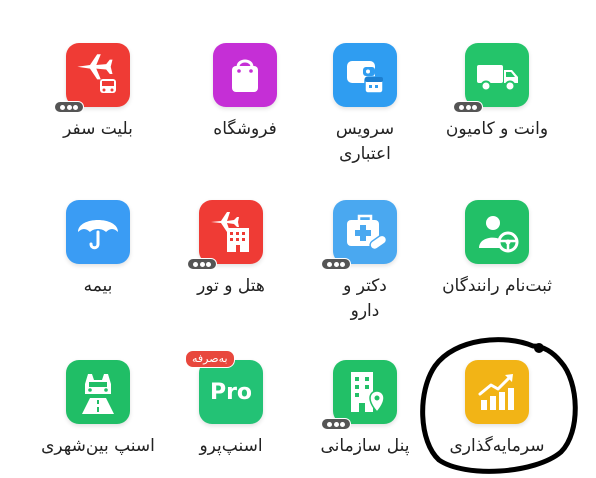 This screenshot has height=478, width=596. I want to click on tile-hotel: هتل و تور, so click(231, 249).